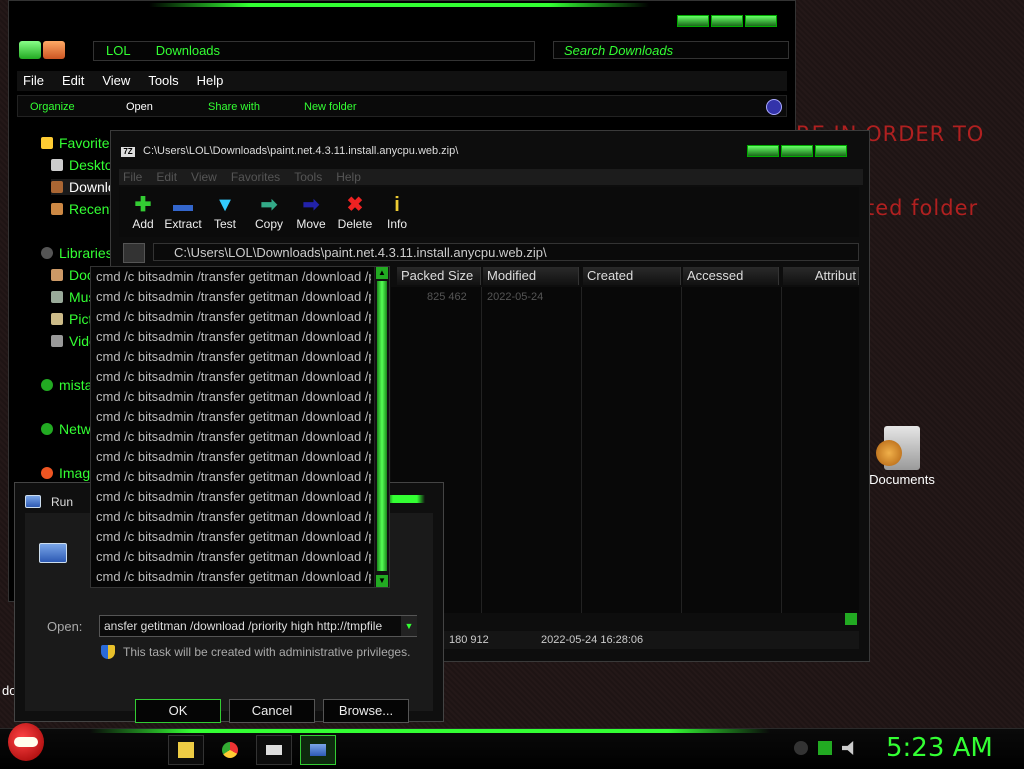 The width and height of the screenshot is (1024, 769). I want to click on col-modified: Modified, so click(531, 276).